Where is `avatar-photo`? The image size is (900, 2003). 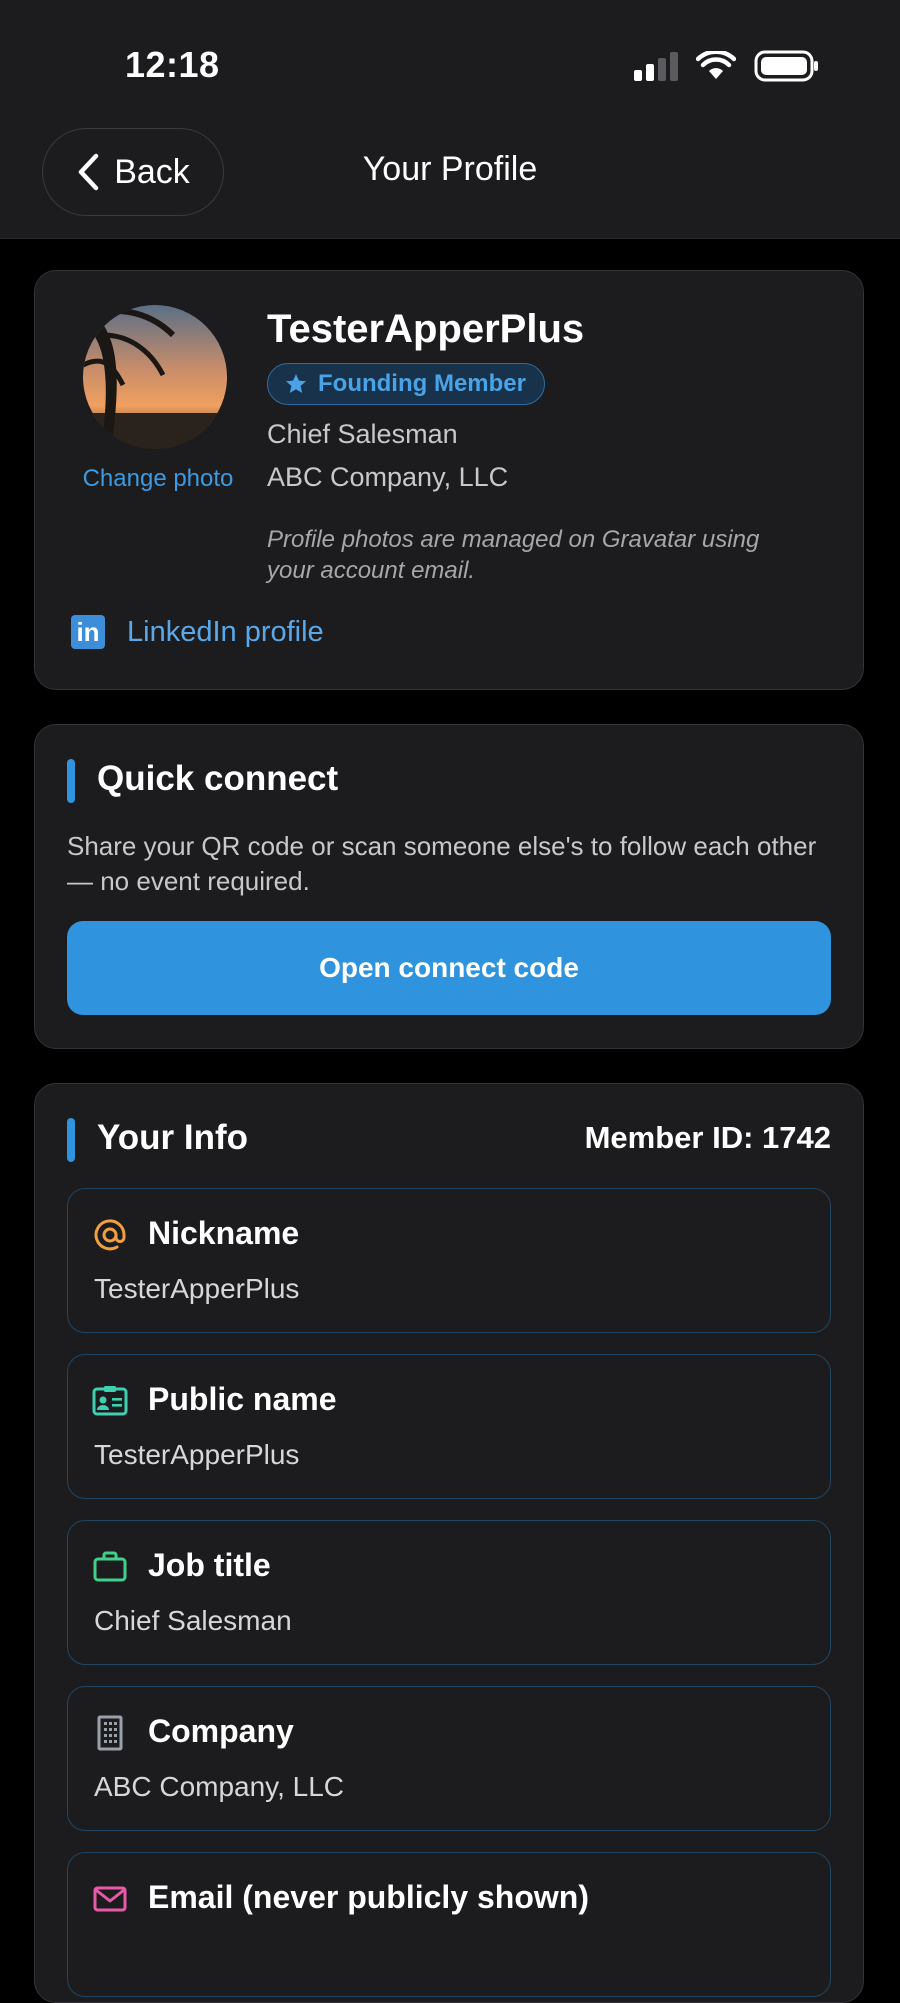
avatar-photo is located at coordinates (155, 377).